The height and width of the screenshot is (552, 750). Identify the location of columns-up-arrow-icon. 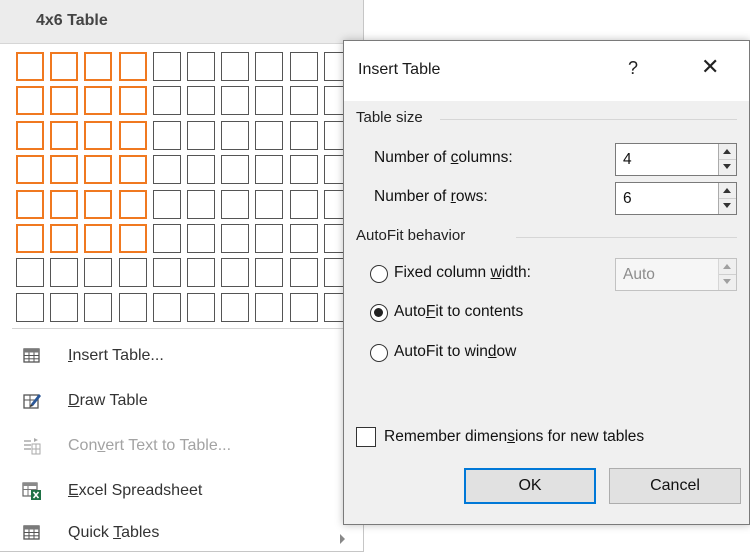
(727, 152).